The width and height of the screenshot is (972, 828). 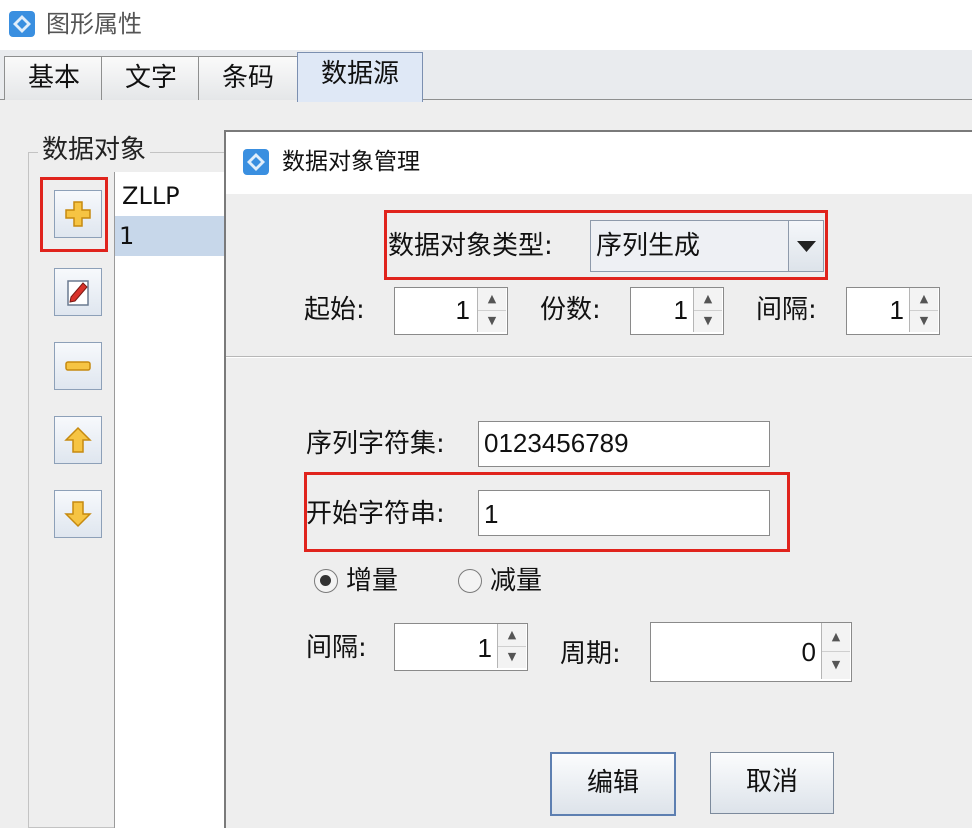 What do you see at coordinates (375, 514) in the screenshot?
I see `start-string-label: 开始字符串:` at bounding box center [375, 514].